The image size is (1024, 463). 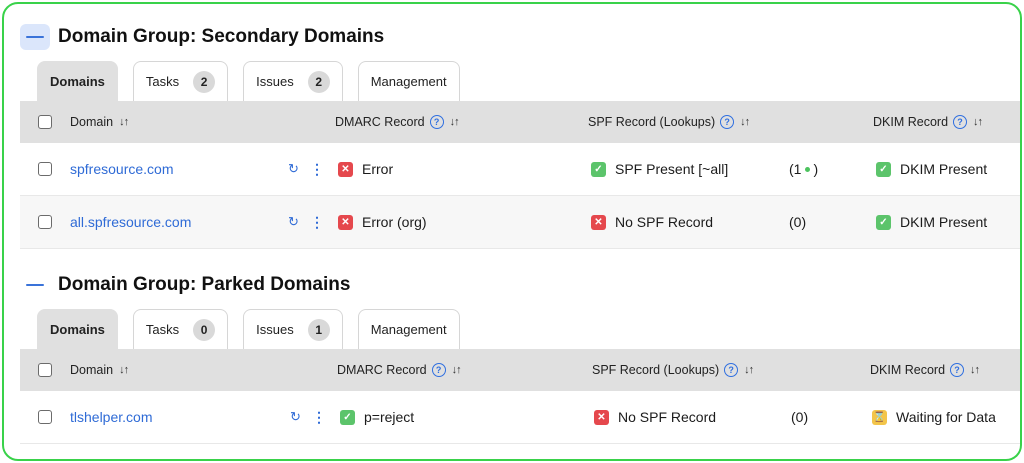 I want to click on tab-issues: Issues 1, so click(x=293, y=329).